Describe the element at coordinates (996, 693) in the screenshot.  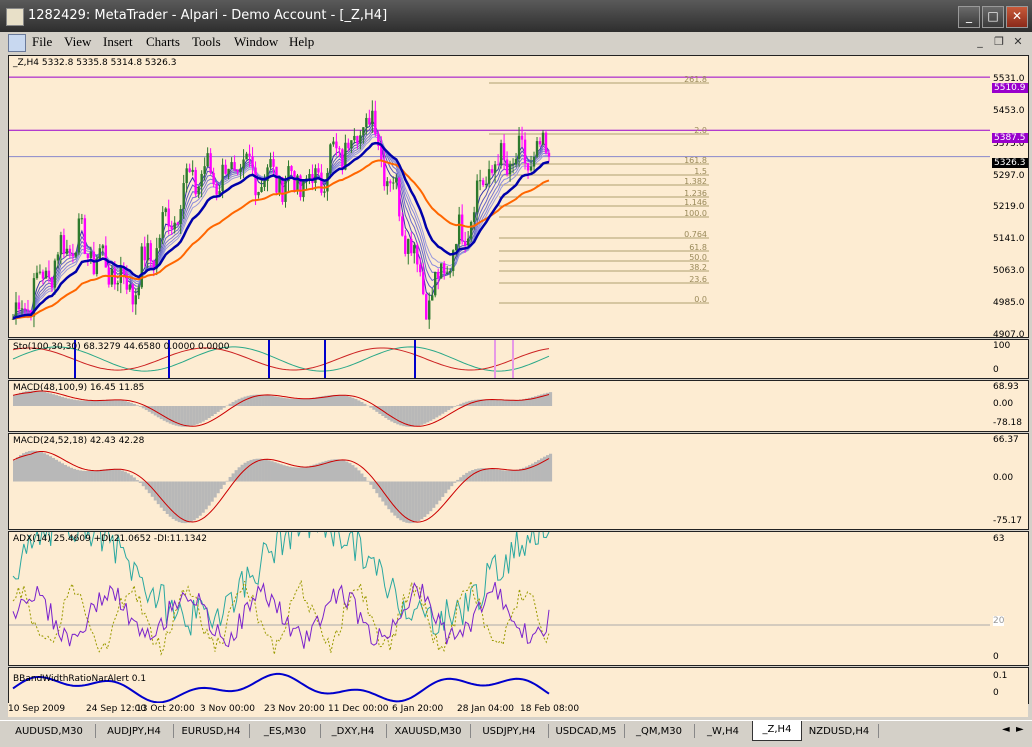
I see `bbandwidth-tick: 0` at that location.